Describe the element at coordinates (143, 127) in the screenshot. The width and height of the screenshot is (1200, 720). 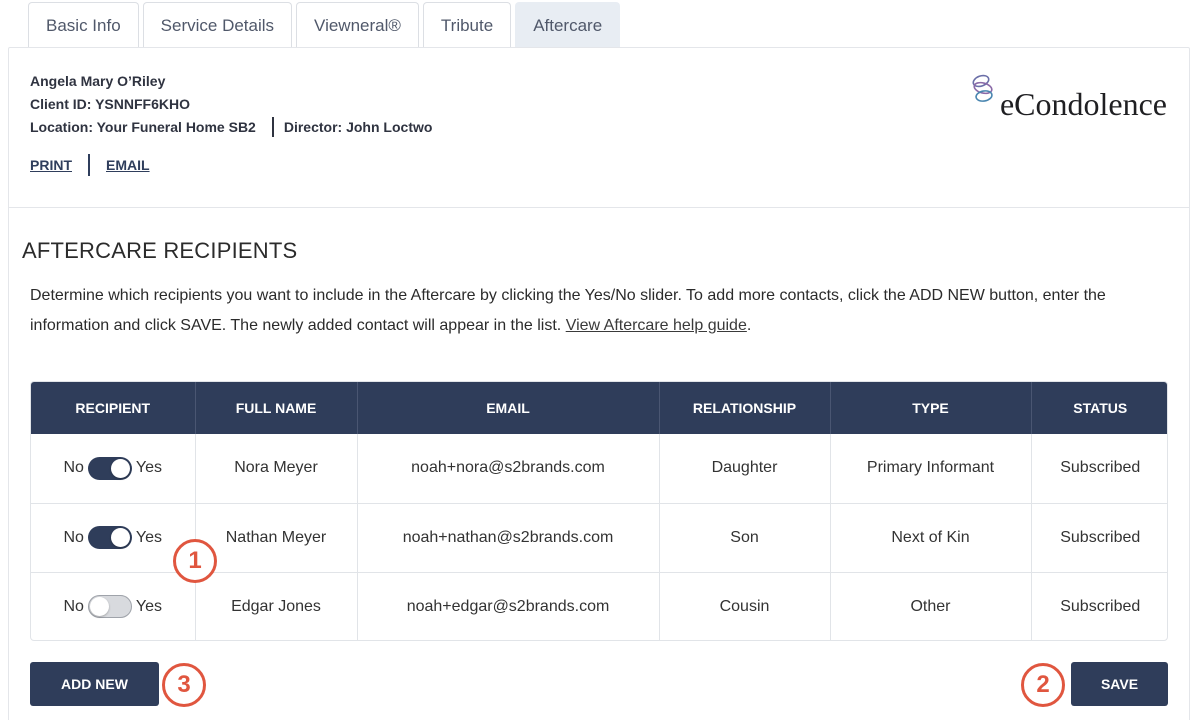
I see `client-location: Location: Your Funeral Home SB2` at that location.